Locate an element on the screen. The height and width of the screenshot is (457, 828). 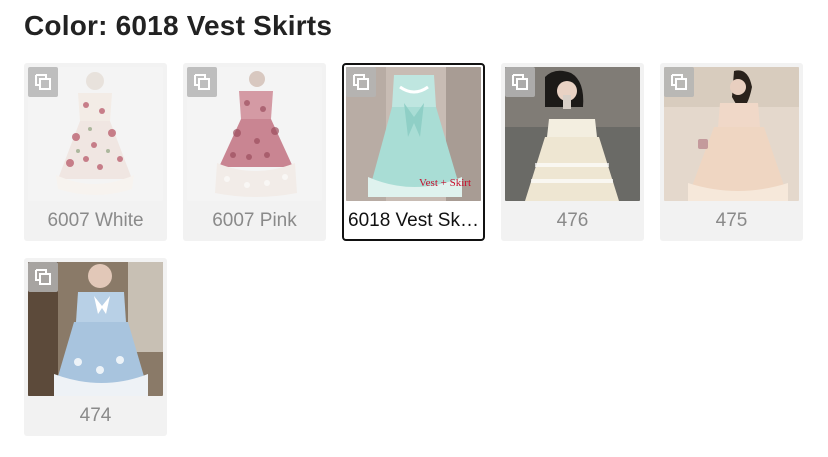
swatch-caption: 475 is located at coordinates (731, 220).